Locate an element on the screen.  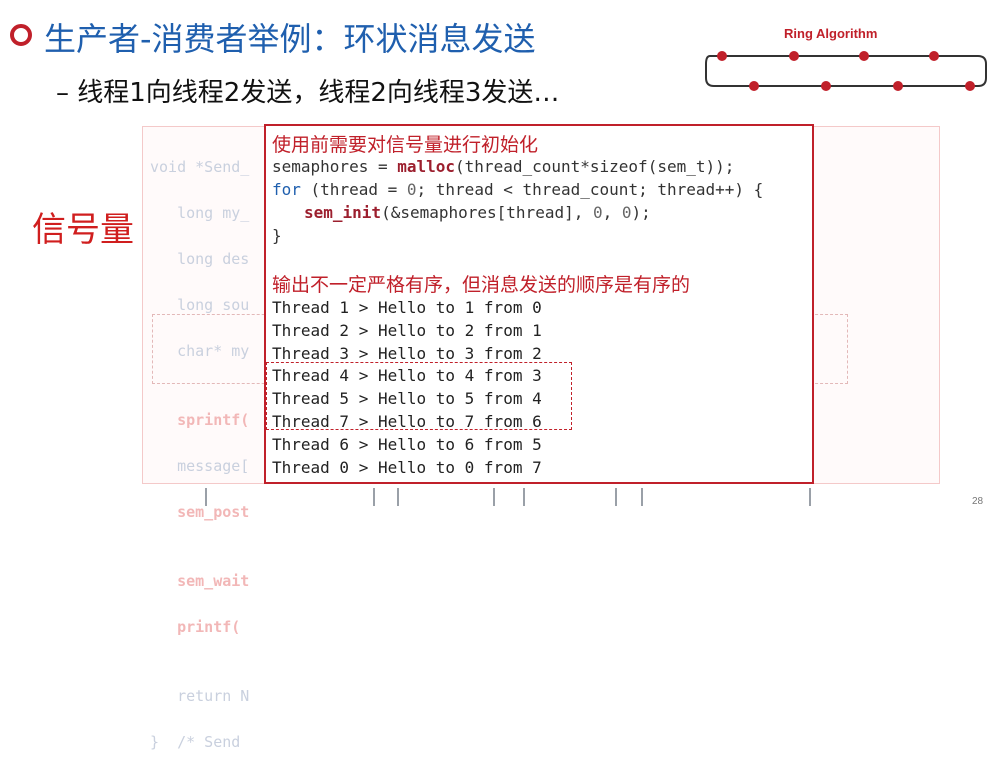
code-text: (&semaphores[thread], is located at coordinates (487, 212).